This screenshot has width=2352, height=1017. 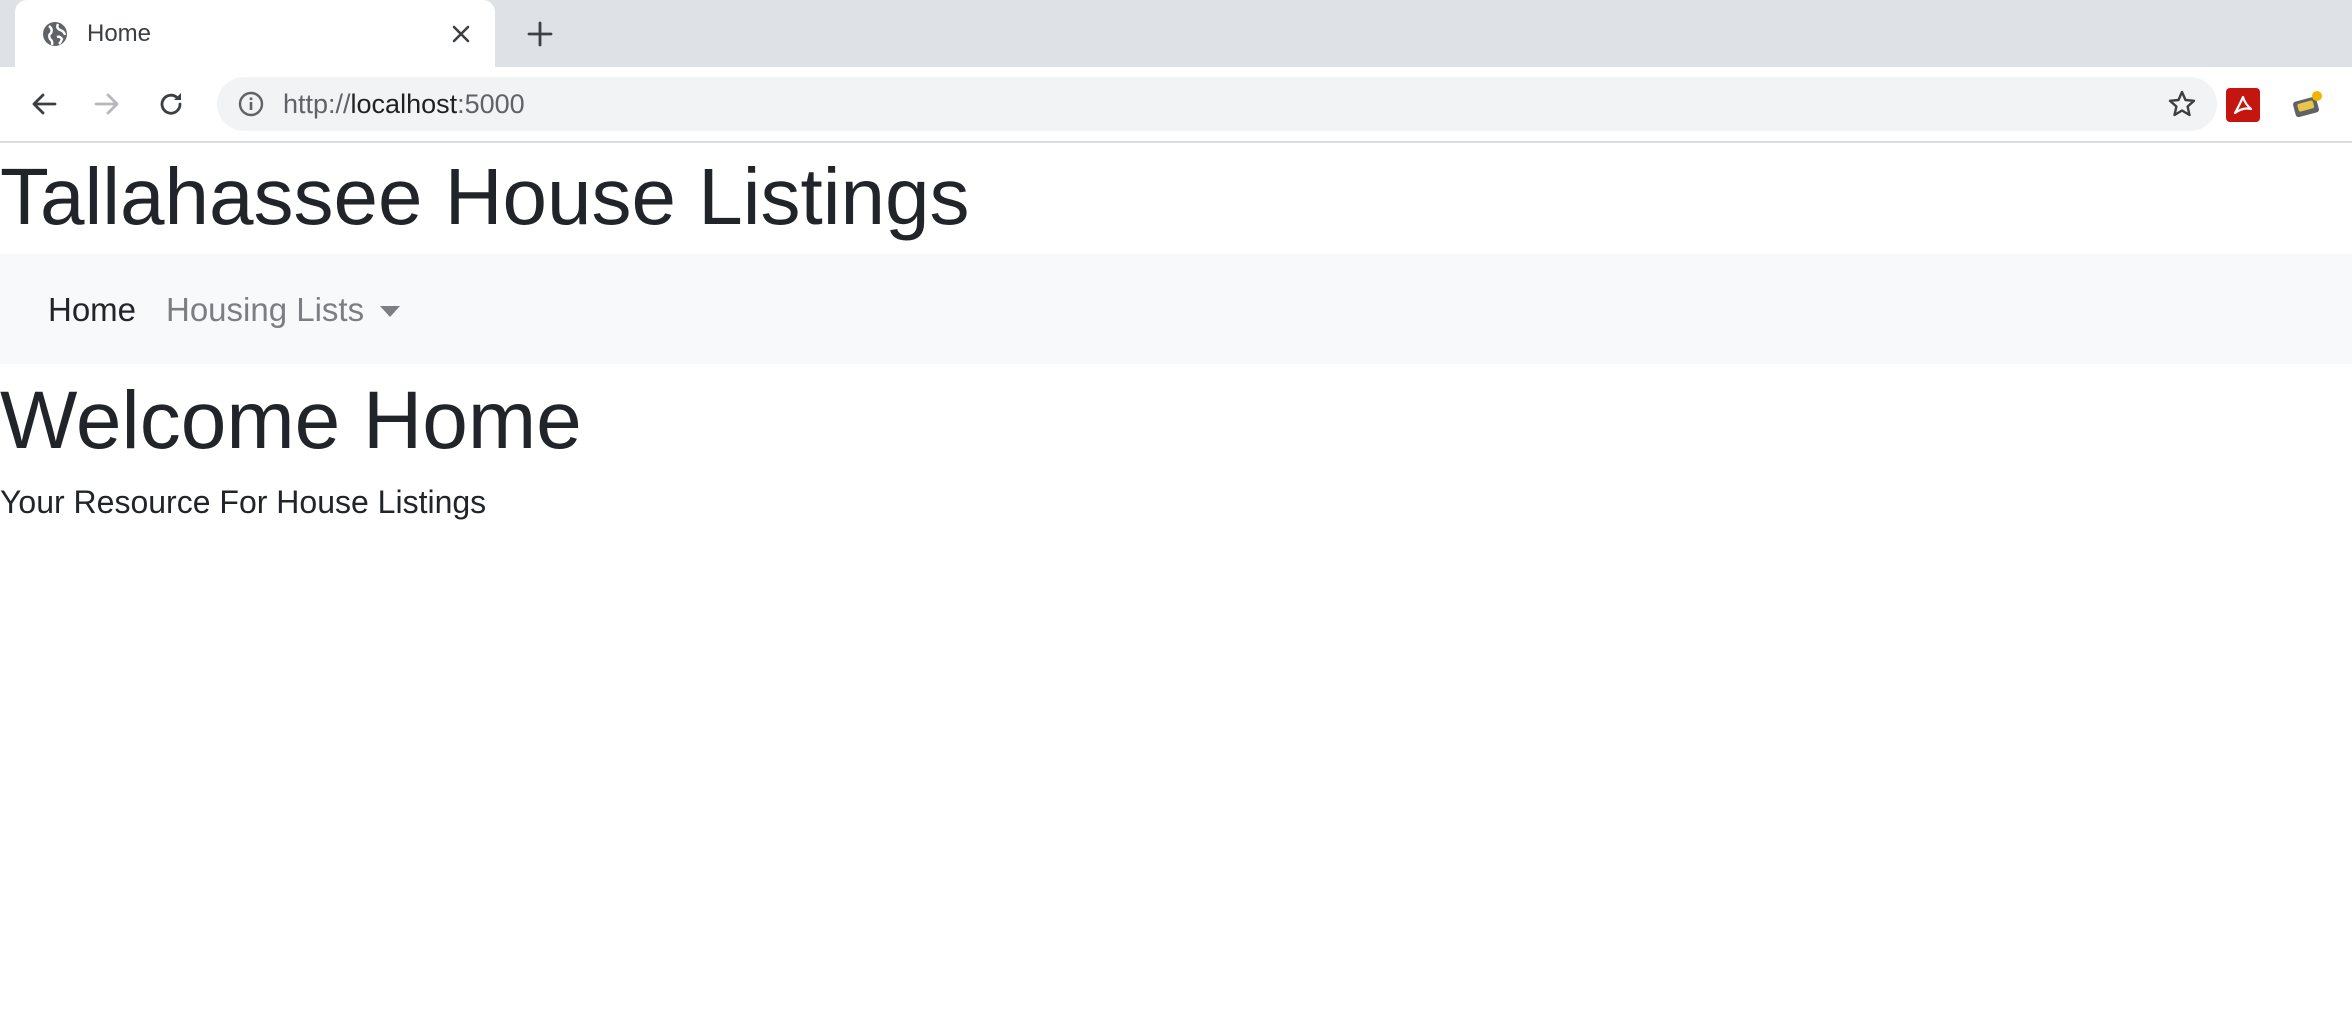 What do you see at coordinates (171, 104) in the screenshot?
I see `reload-icon` at bounding box center [171, 104].